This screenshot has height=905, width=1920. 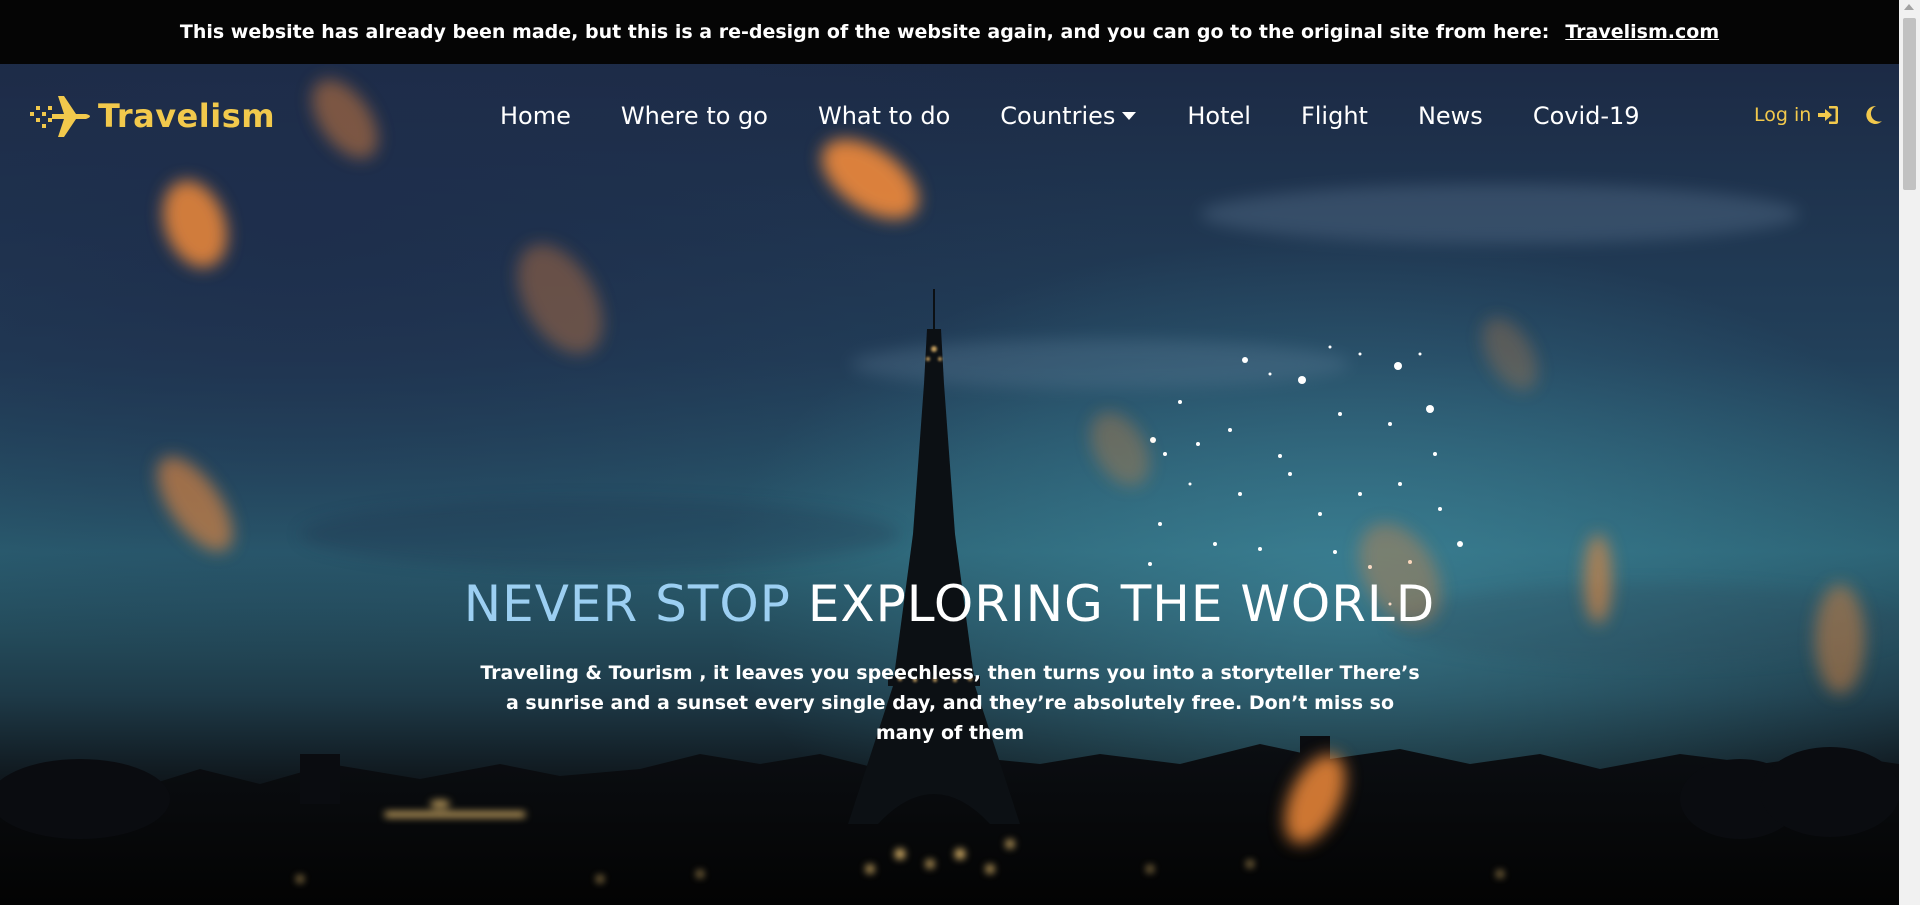 I want to click on nav-item-label: Where to go, so click(x=694, y=116).